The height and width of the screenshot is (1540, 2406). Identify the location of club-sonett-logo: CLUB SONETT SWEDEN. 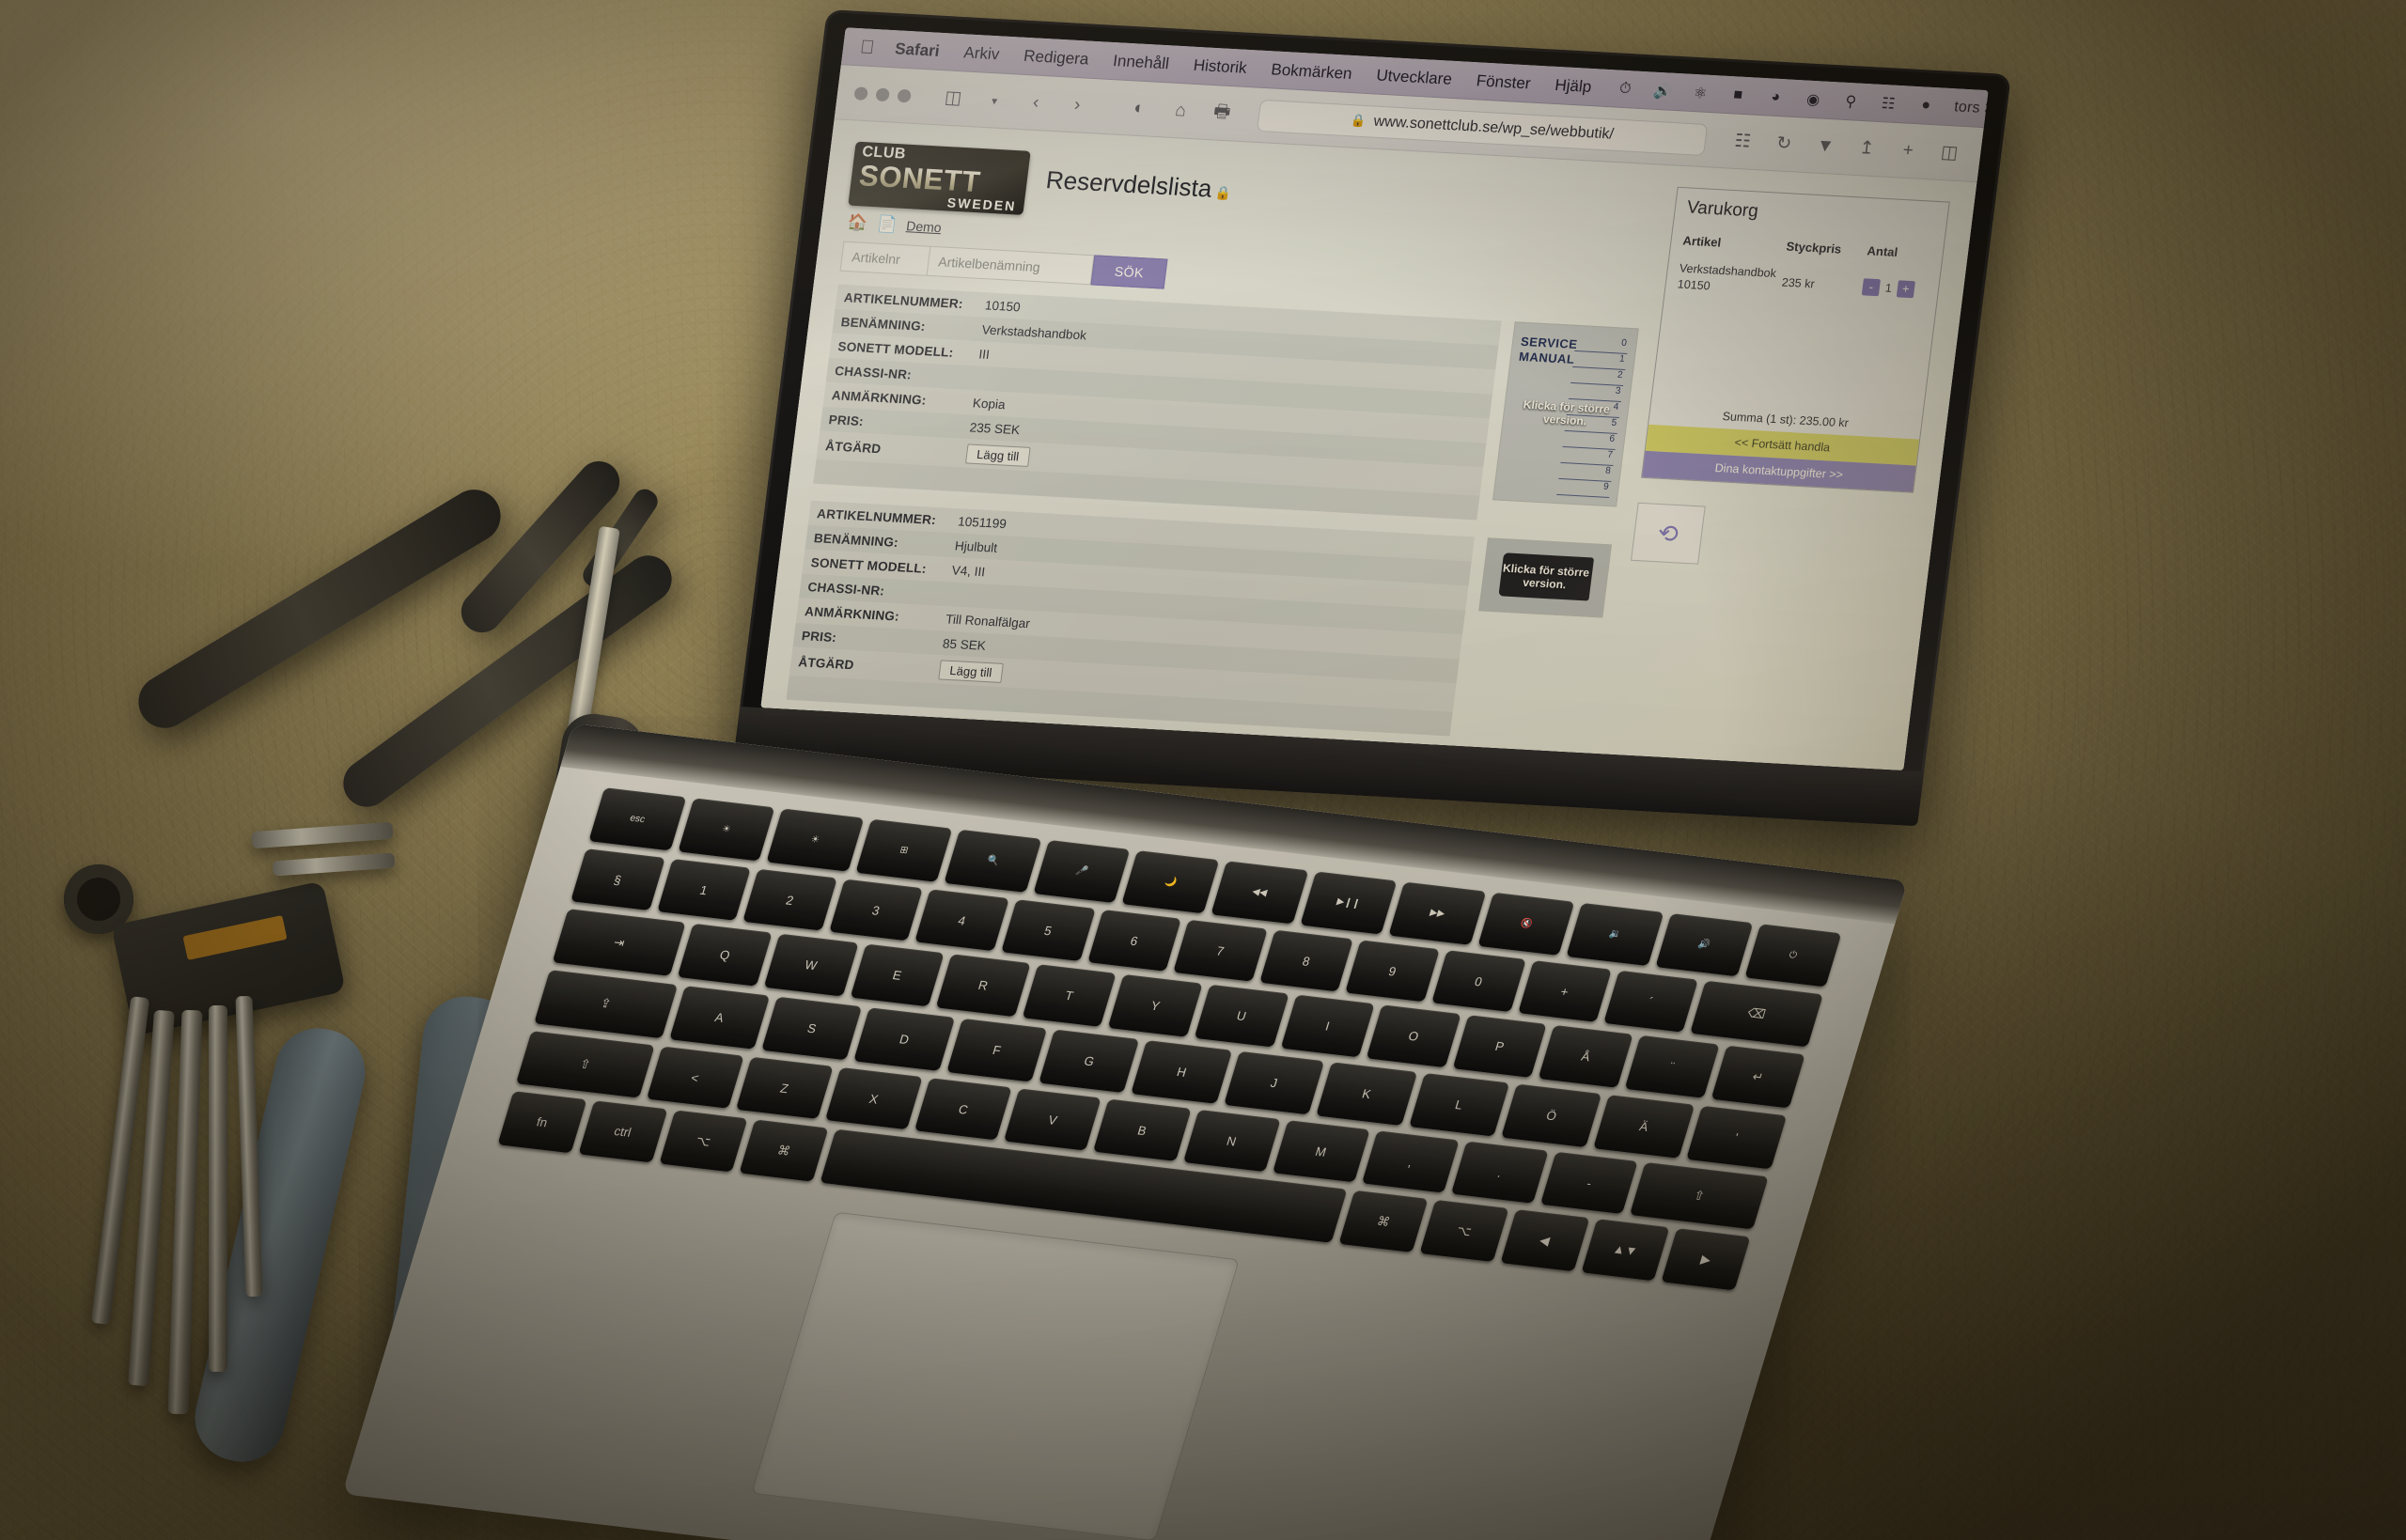
(939, 178).